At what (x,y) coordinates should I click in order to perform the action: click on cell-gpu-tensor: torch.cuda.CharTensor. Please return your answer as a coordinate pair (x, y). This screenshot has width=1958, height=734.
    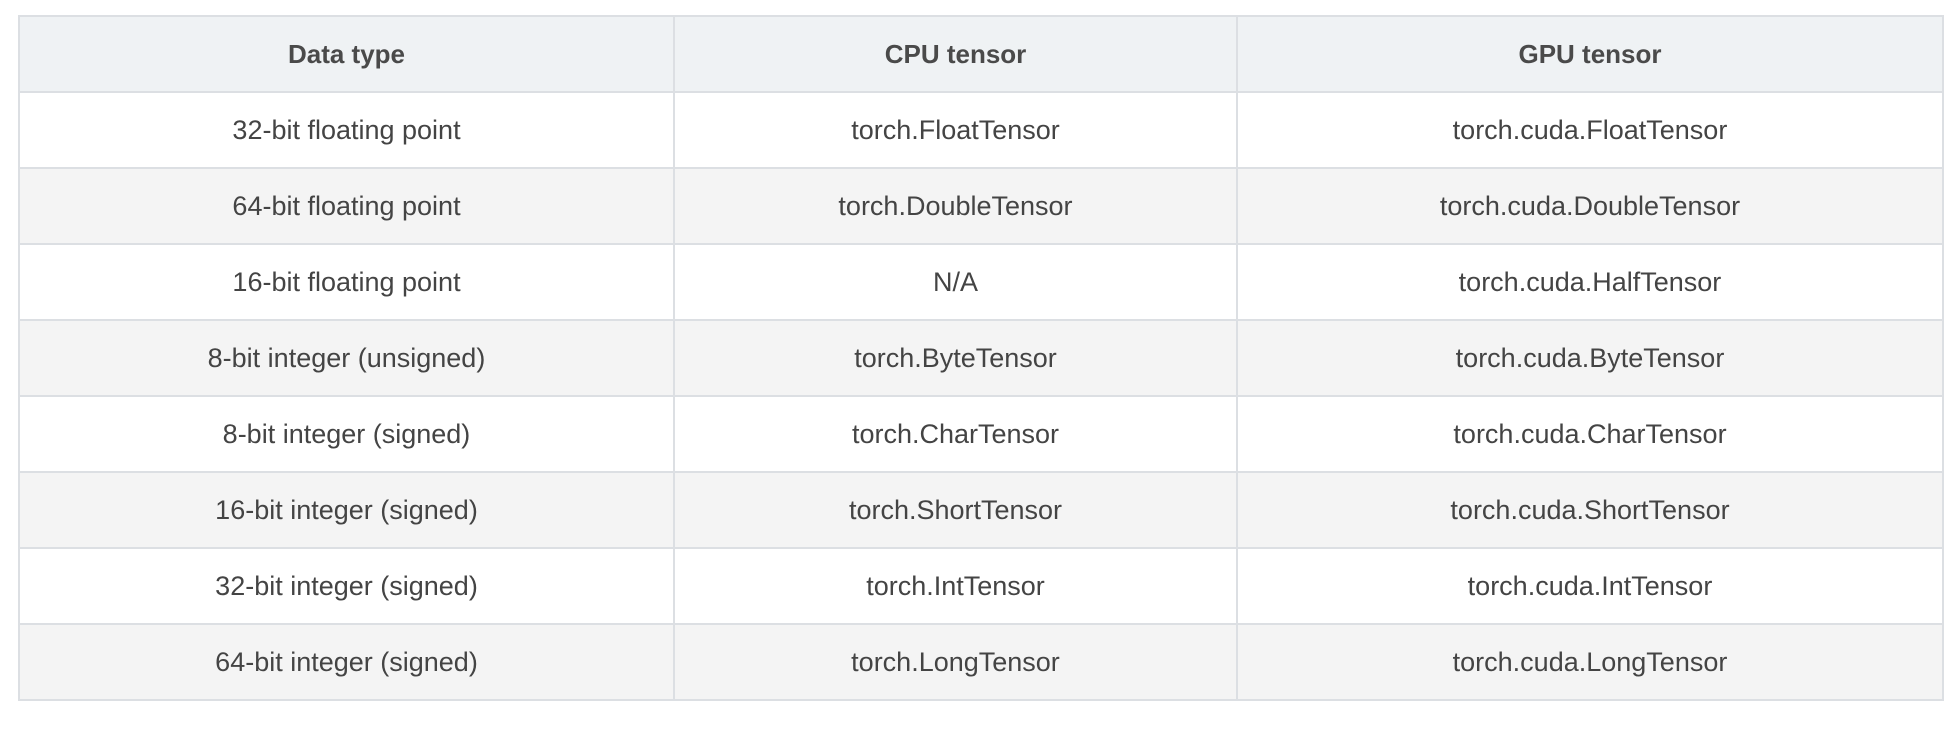
    Looking at the image, I should click on (1590, 434).